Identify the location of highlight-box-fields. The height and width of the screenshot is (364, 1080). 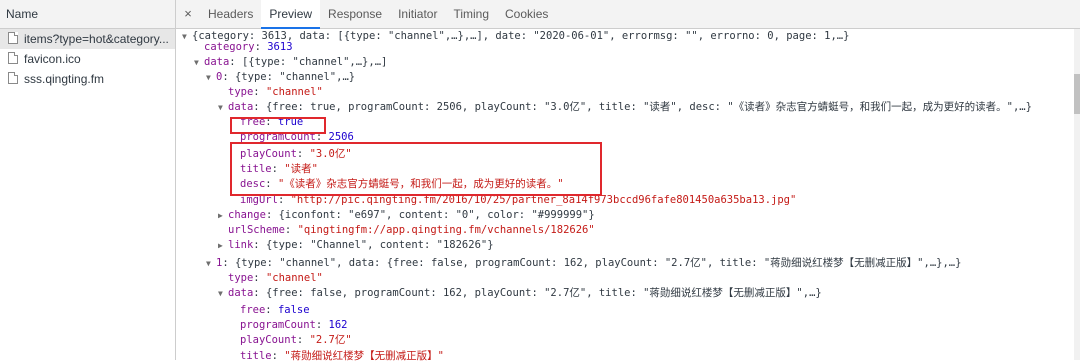
(416, 169).